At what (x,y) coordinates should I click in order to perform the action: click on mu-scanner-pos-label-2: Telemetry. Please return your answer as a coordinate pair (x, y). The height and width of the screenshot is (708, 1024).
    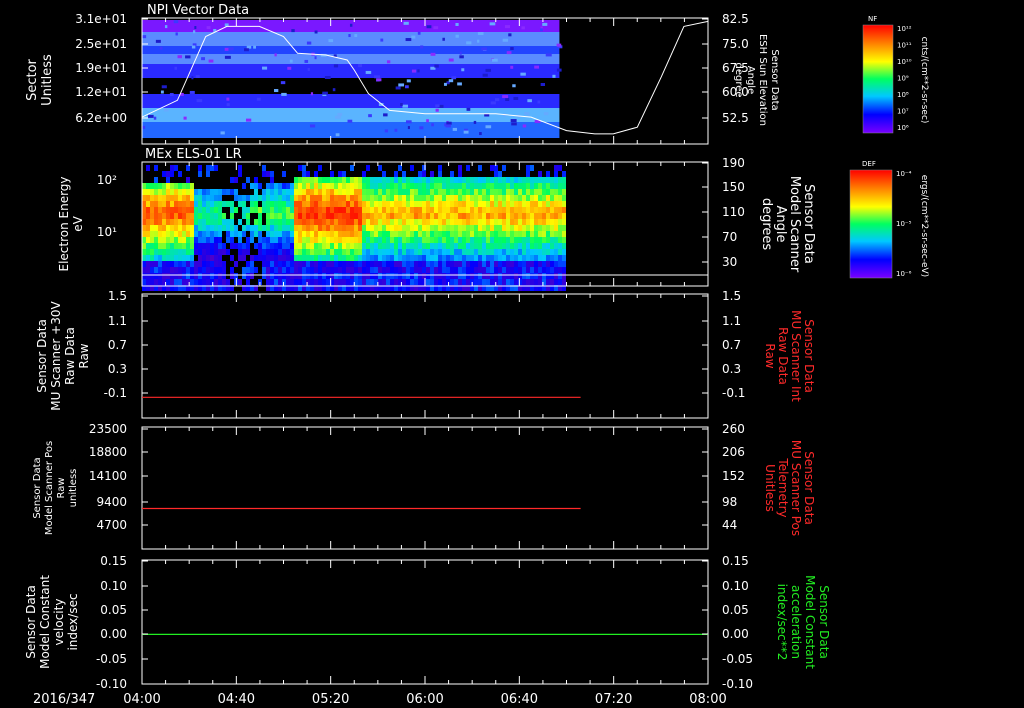
    Looking at the image, I should click on (783, 487).